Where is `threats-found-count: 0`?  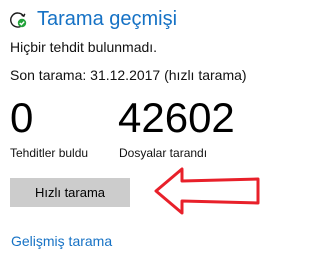 threats-found-count: 0 is located at coordinates (22, 117).